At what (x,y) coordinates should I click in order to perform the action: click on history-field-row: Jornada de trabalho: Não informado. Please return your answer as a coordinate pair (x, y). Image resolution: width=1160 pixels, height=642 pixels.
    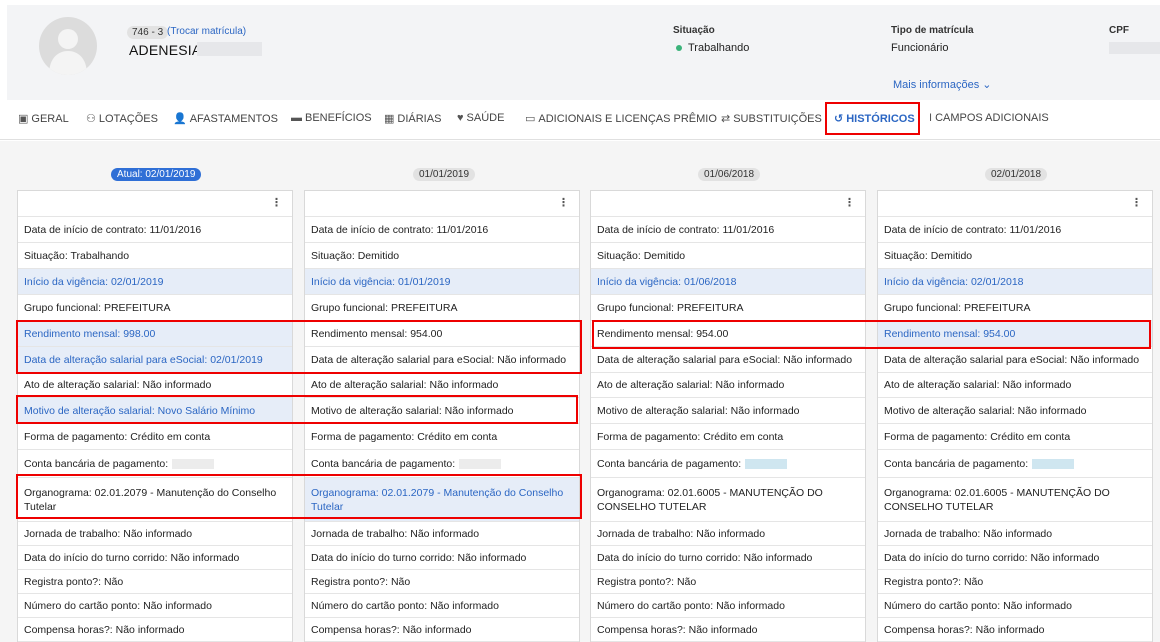
    Looking at the image, I should click on (155, 534).